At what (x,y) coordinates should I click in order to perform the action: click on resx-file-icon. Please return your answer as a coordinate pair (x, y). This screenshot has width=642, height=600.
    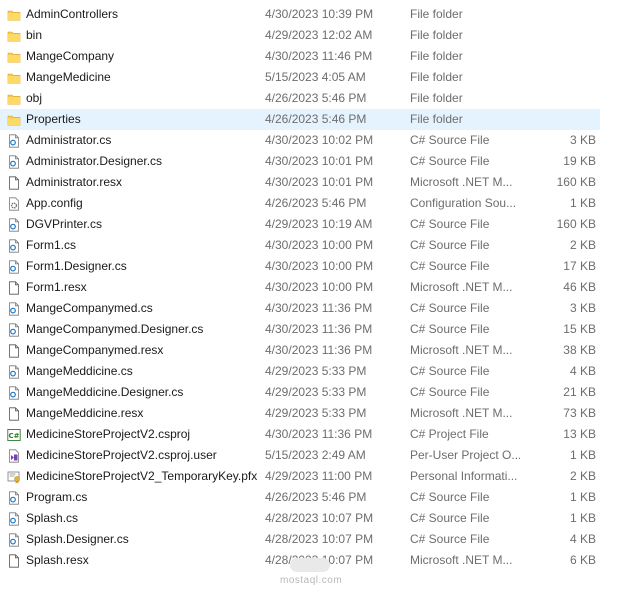
    Looking at the image, I should click on (14, 561).